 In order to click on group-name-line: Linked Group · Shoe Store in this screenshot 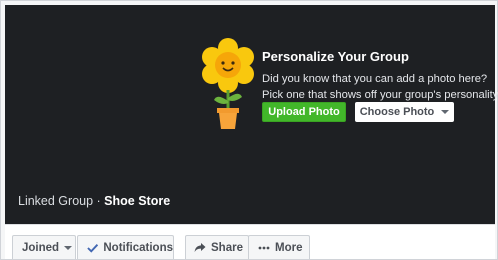, I will do `click(94, 201)`.